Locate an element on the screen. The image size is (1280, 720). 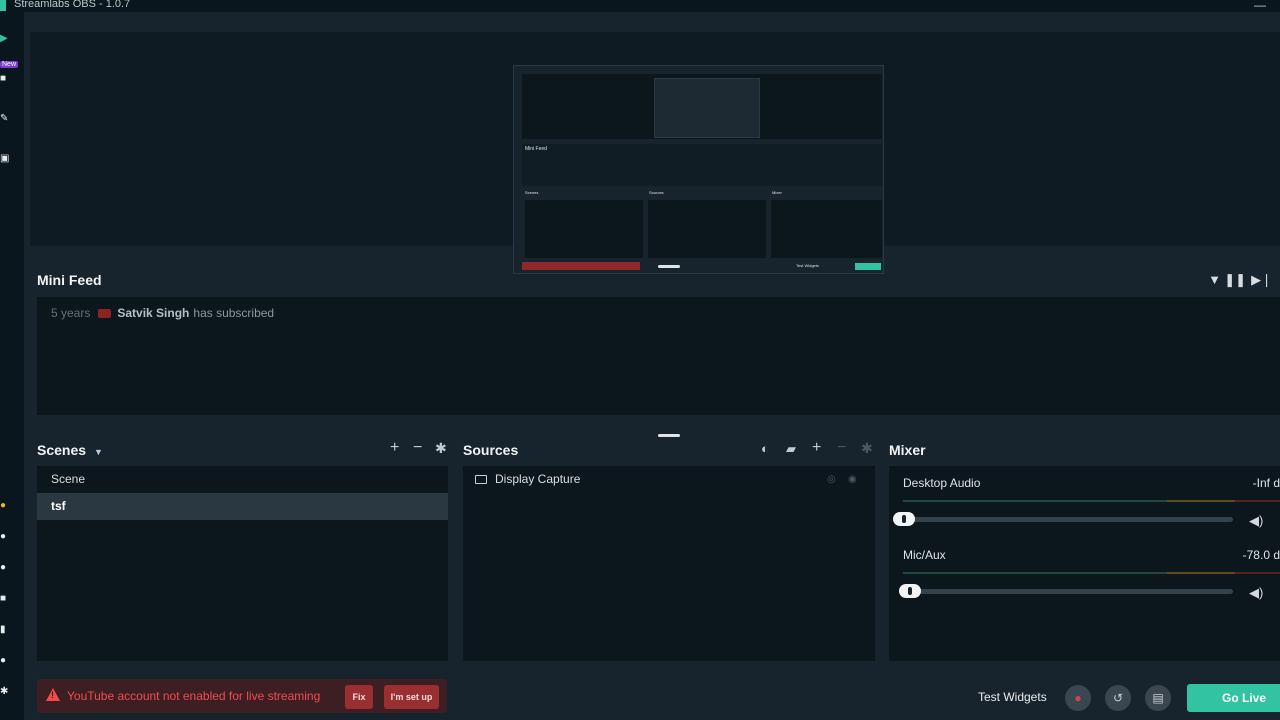
folder-add-icon: ▰ is located at coordinates (791, 449).